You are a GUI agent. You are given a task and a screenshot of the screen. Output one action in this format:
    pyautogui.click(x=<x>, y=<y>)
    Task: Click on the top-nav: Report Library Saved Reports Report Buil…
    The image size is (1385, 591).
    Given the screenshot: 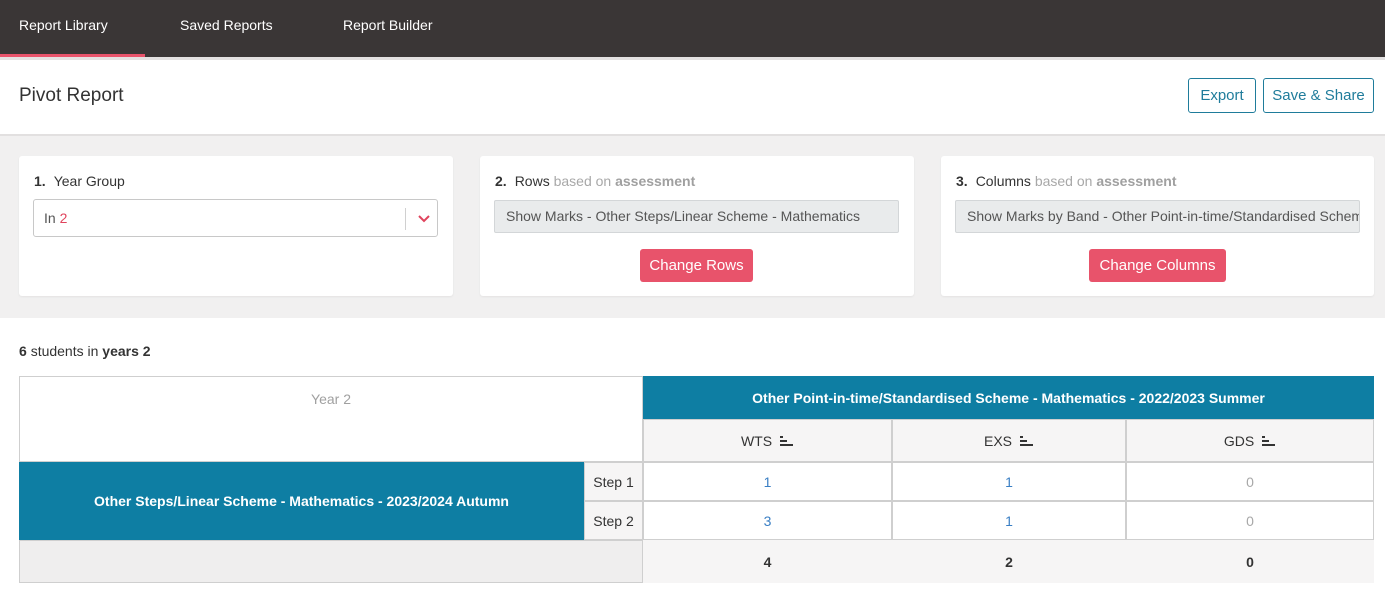 What is the action you would take?
    pyautogui.click(x=692, y=28)
    